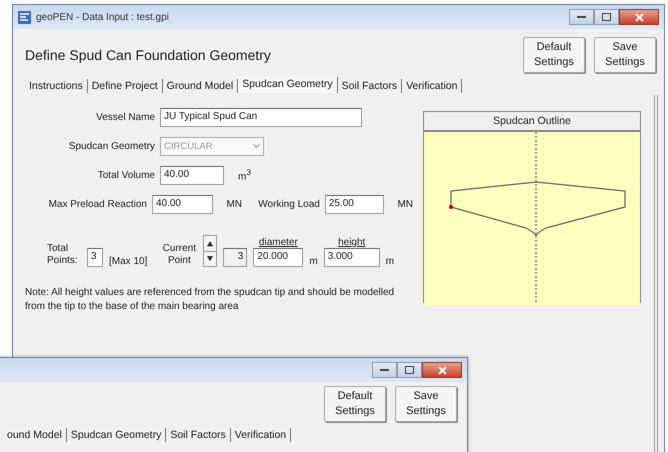 This screenshot has width=668, height=452. I want to click on input-field: JU Typical Spud Can, so click(261, 117).